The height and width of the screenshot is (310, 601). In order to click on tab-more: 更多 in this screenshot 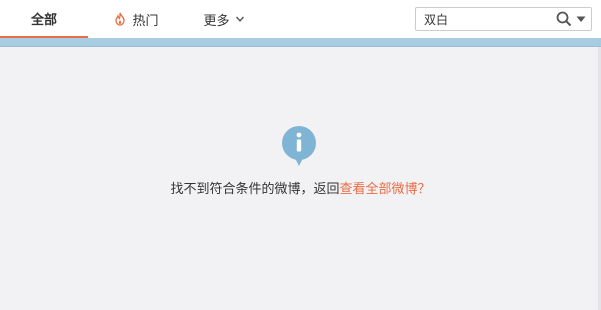, I will do `click(224, 19)`.